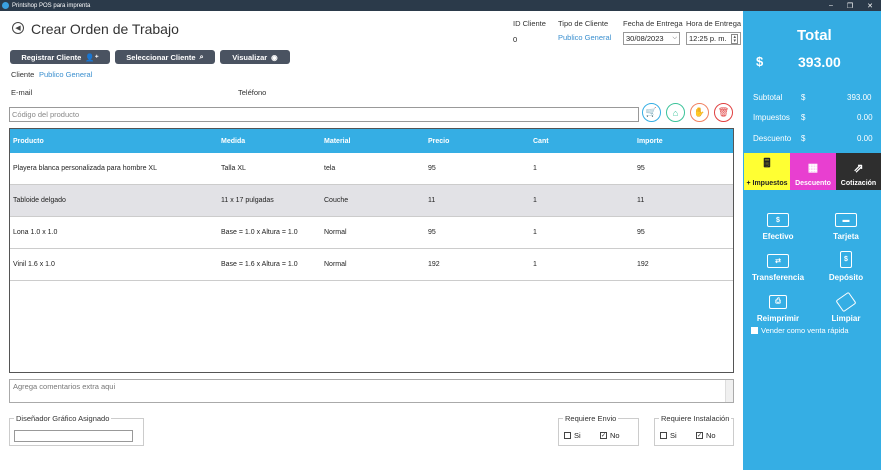 This screenshot has width=881, height=470. What do you see at coordinates (714, 23) in the screenshot?
I see `hora-entrega-label: Hora de Entrega` at bounding box center [714, 23].